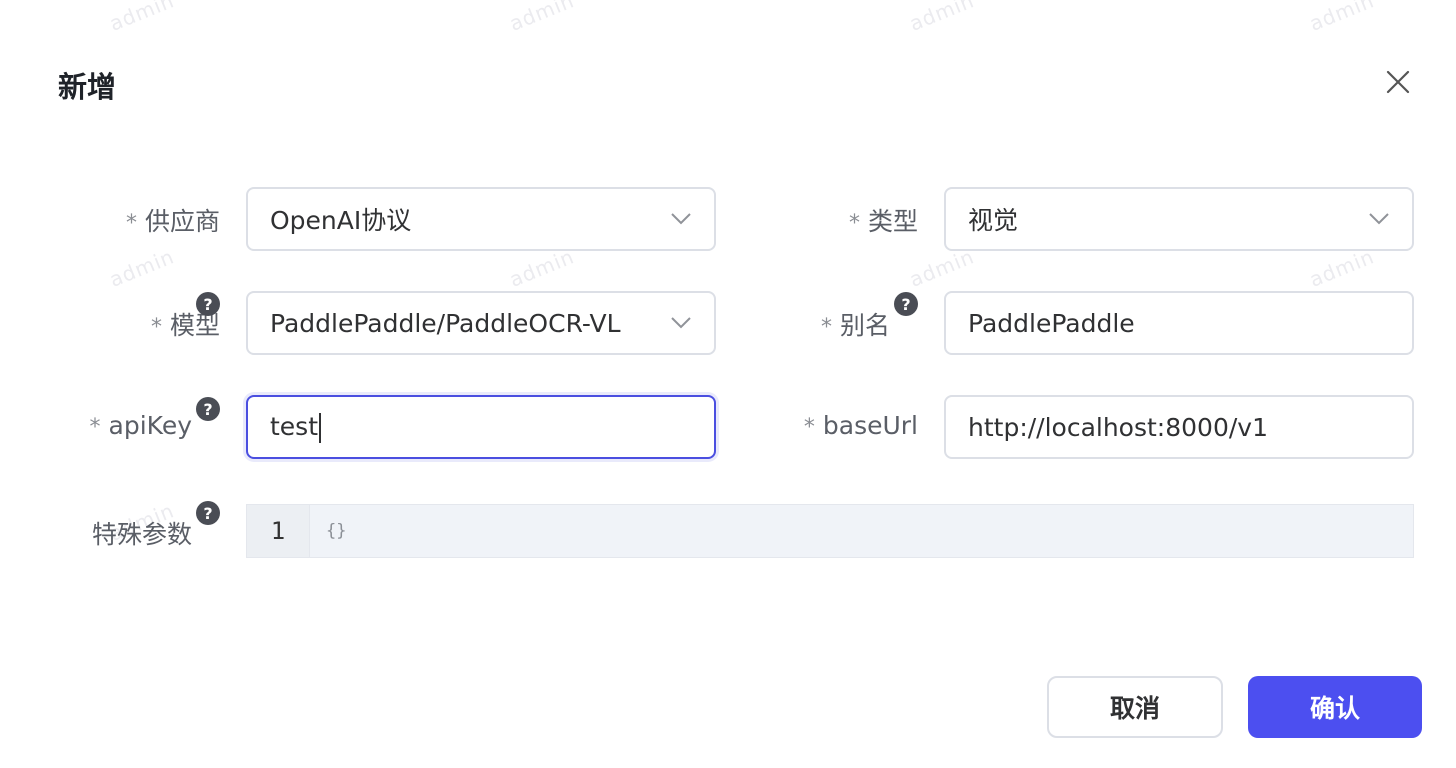 Image resolution: width=1456 pixels, height=768 pixels. Describe the element at coordinates (150, 425) in the screenshot. I see `api-key-label-text: apiKey` at that location.